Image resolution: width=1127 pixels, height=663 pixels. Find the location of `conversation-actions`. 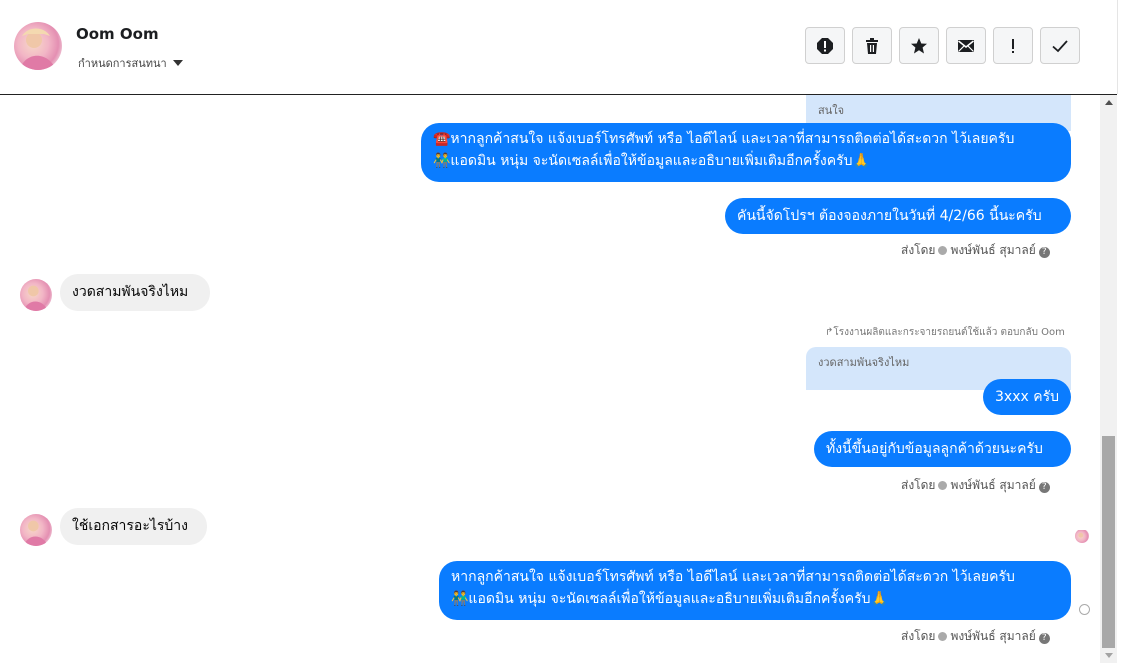

conversation-actions is located at coordinates (942, 45).